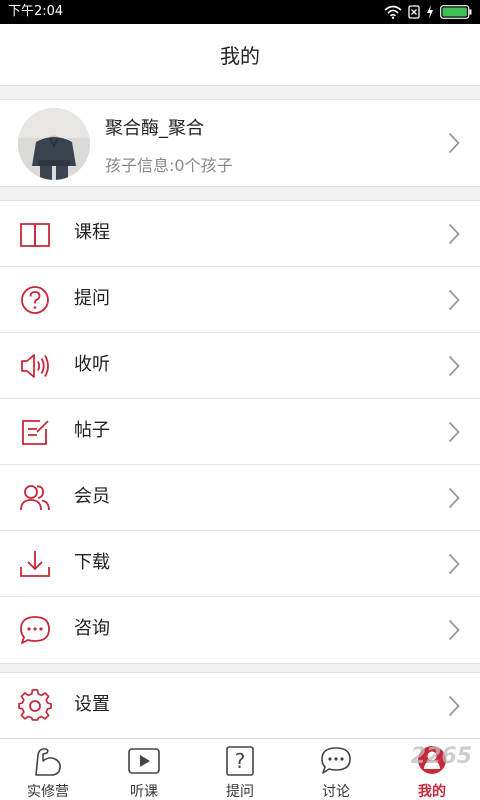  I want to click on play-icon, so click(144, 761).